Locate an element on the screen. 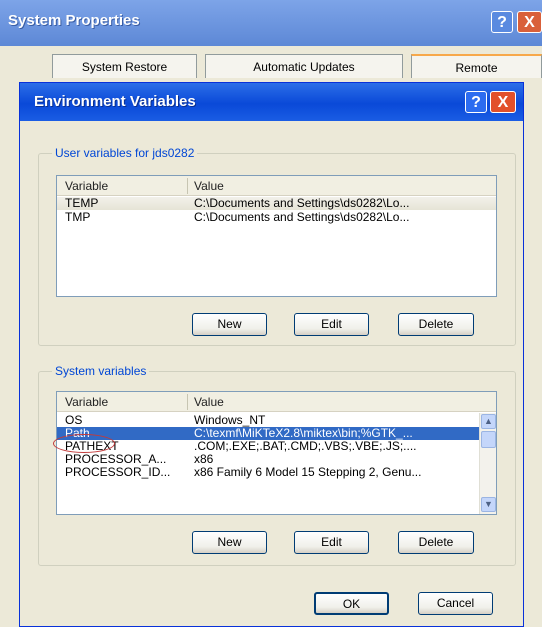 The image size is (542, 627). list-row: PROCESSOR_A... x86 is located at coordinates (269, 459).